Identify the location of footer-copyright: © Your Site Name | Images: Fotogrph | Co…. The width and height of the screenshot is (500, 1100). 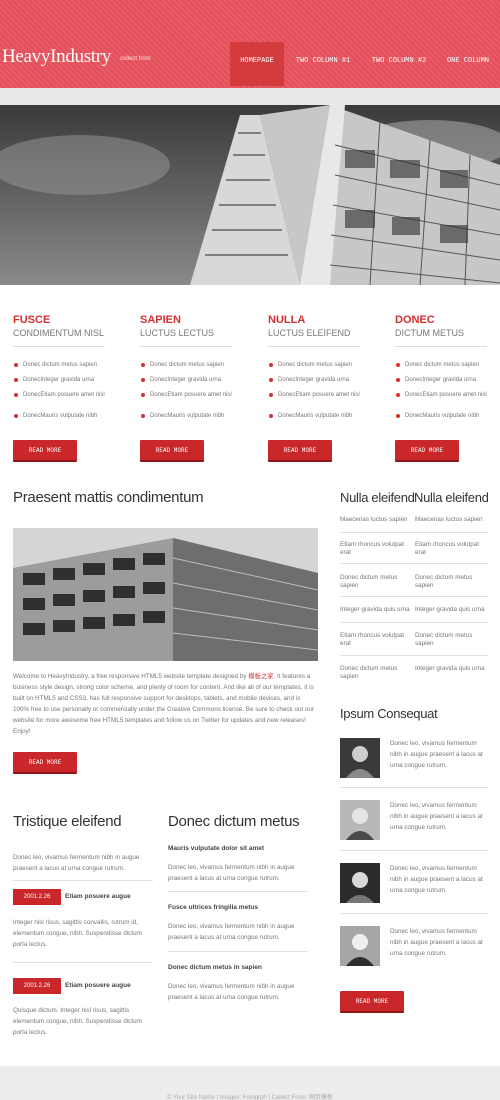
(250, 1097).